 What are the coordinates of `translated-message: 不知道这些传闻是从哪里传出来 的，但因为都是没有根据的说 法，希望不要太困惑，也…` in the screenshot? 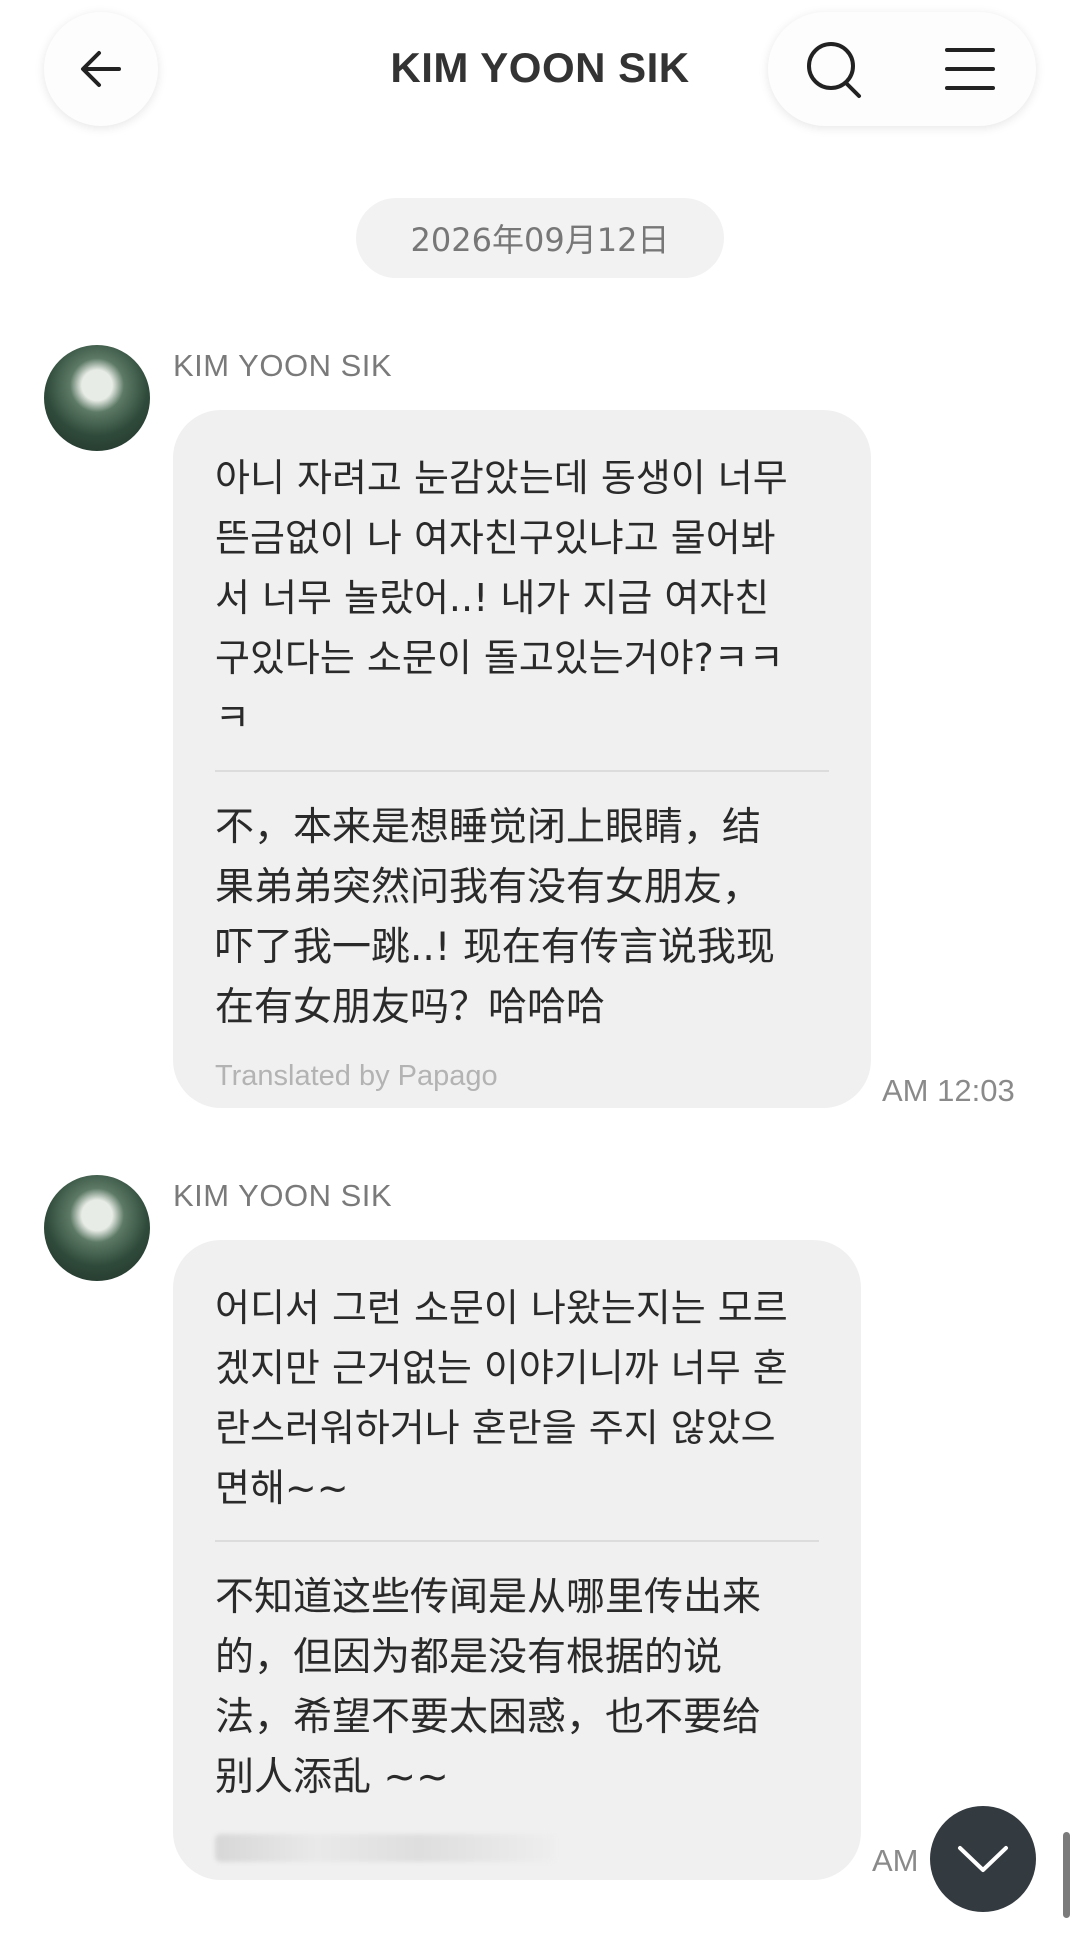 It's located at (517, 1688).